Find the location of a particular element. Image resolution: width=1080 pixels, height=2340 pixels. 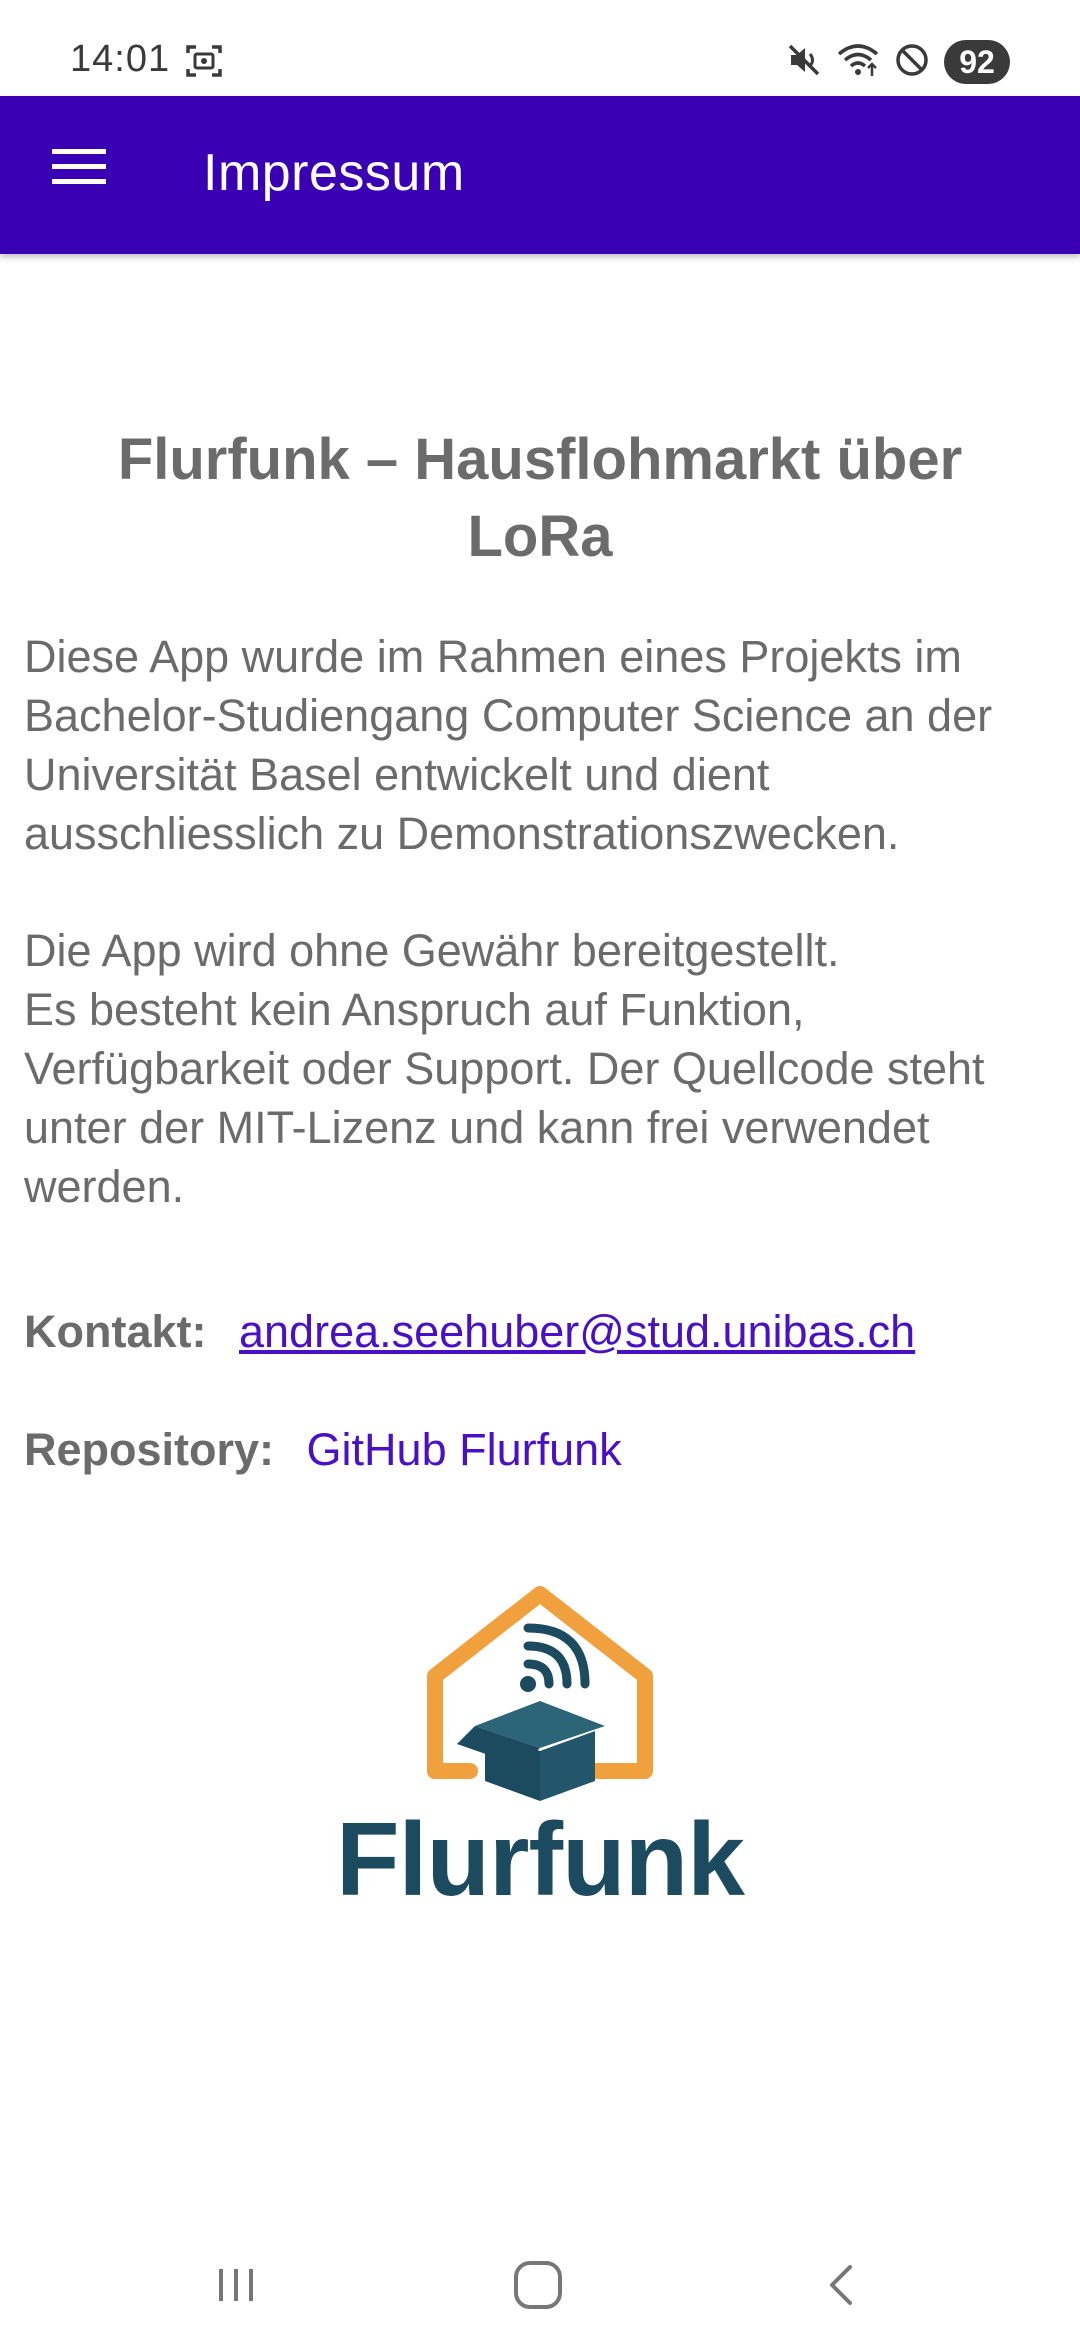

home-button is located at coordinates (538, 2285).